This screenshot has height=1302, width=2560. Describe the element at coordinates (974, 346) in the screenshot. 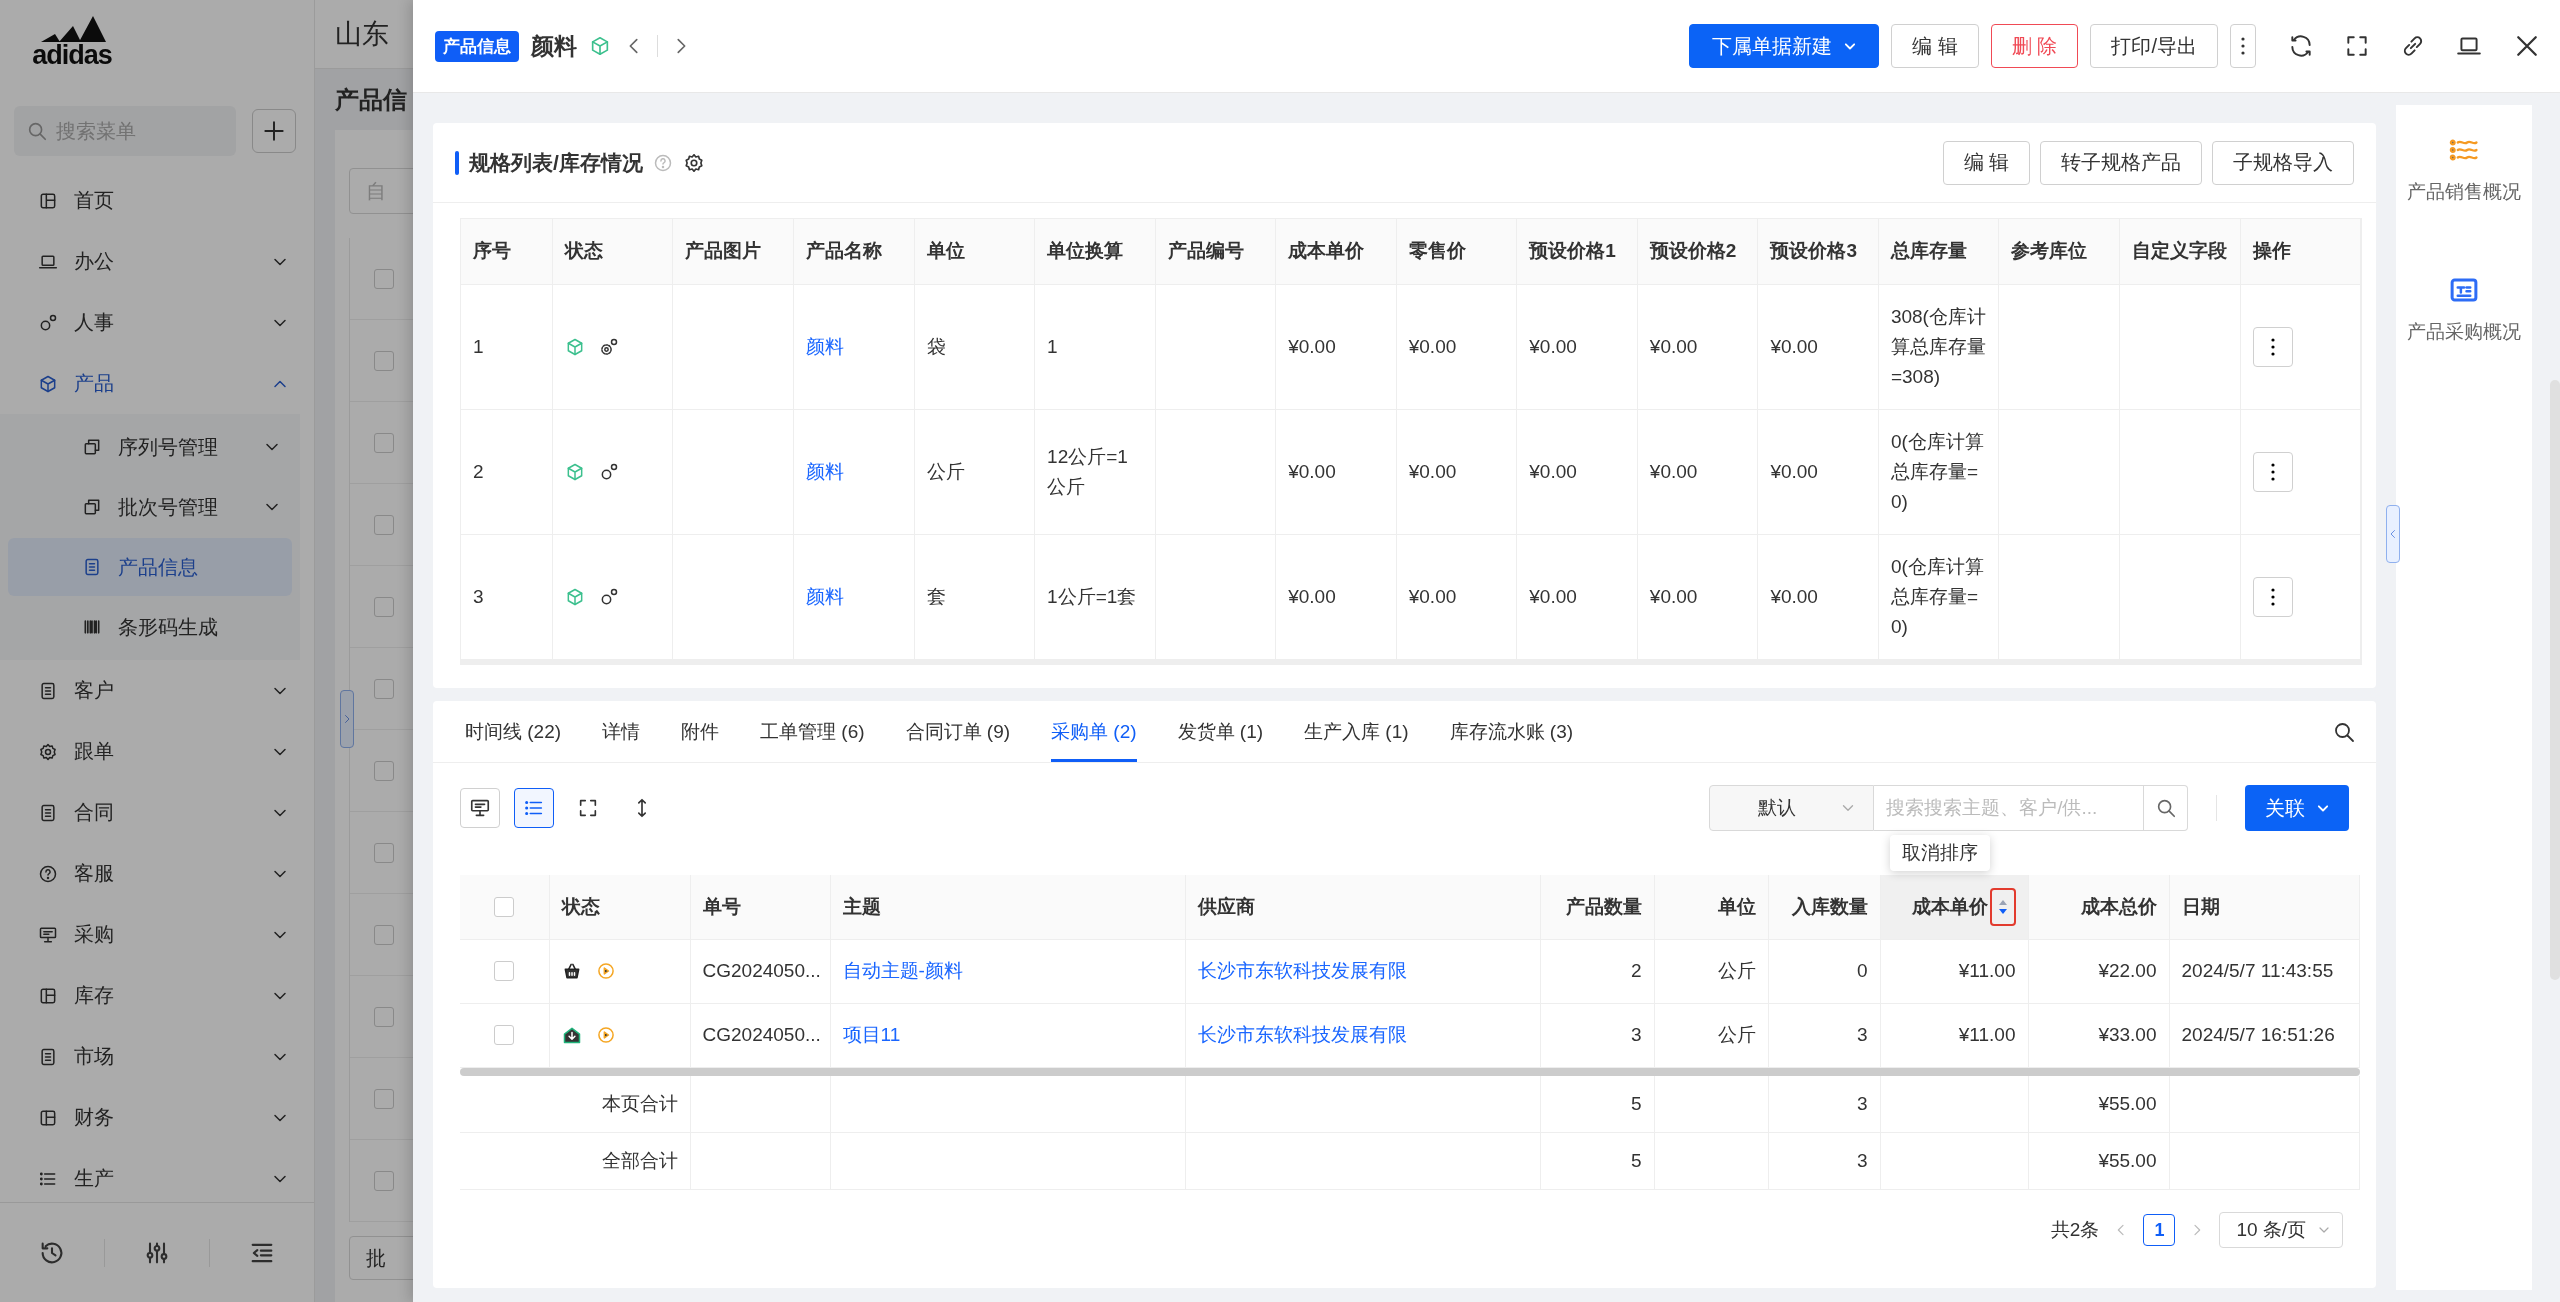

I see `table-cell: 袋` at that location.